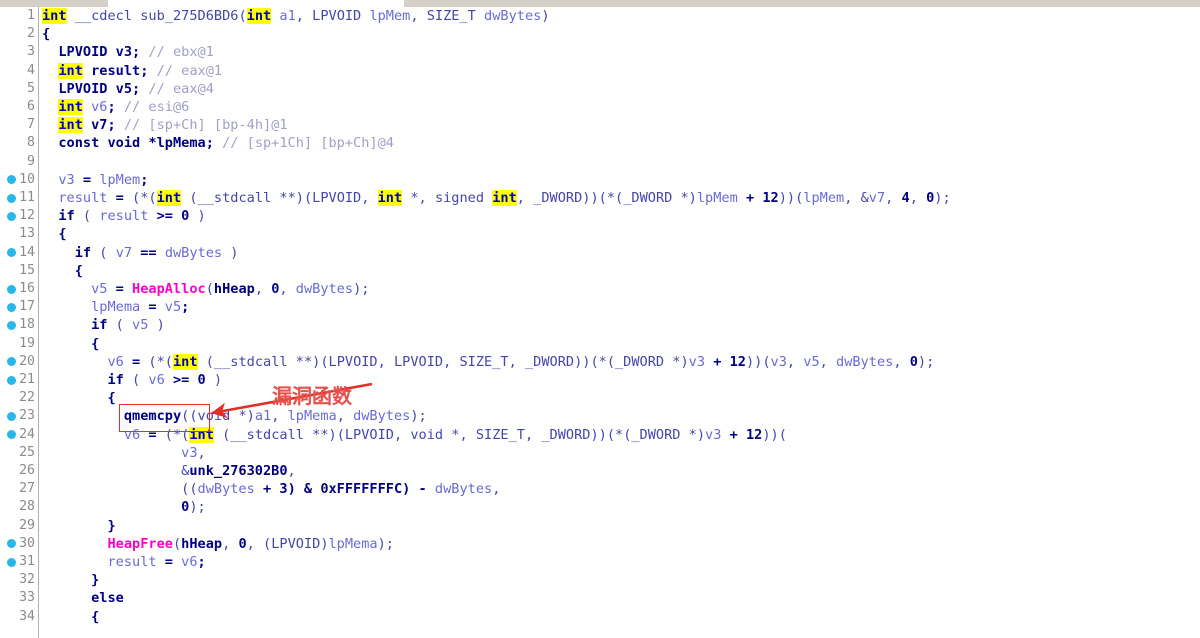 This screenshot has height=638, width=1200. Describe the element at coordinates (600, 253) in the screenshot. I see `code-line: 14 if ( v7 == dwBytes )` at that location.